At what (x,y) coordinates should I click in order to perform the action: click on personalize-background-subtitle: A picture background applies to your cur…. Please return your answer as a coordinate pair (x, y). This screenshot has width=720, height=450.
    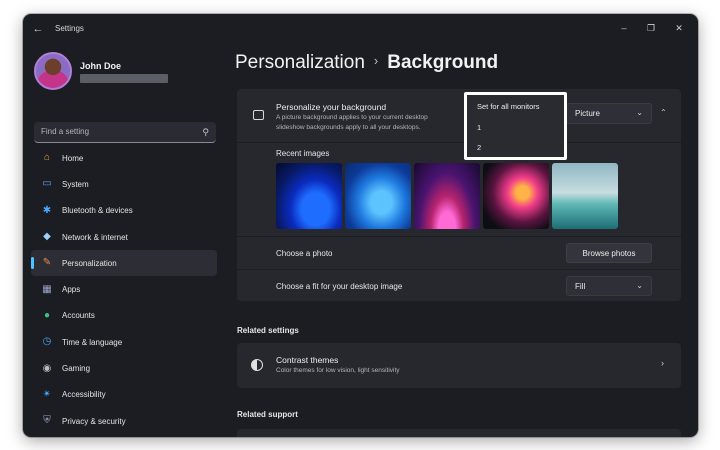
    Looking at the image, I should click on (352, 117).